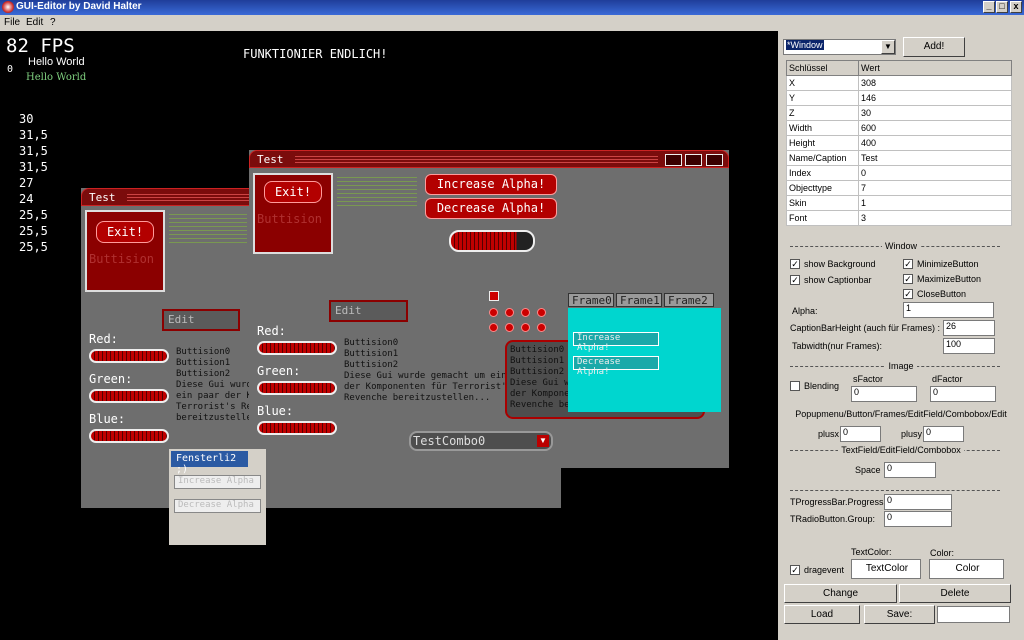 This screenshot has height=640, width=1024. Describe the element at coordinates (616, 366) in the screenshot. I see `frame-decrease-alpha-button: Decrease Alpha!` at that location.